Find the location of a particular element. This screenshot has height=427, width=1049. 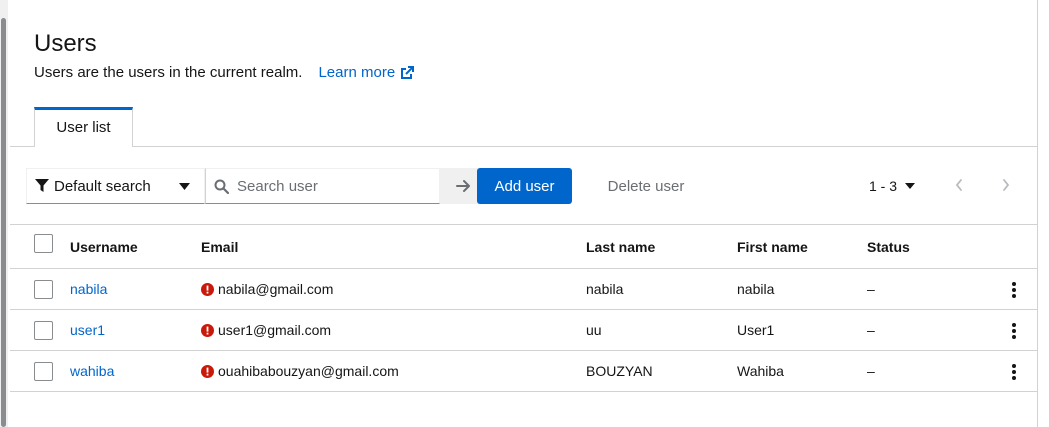

column-header-status: Status is located at coordinates (888, 246).